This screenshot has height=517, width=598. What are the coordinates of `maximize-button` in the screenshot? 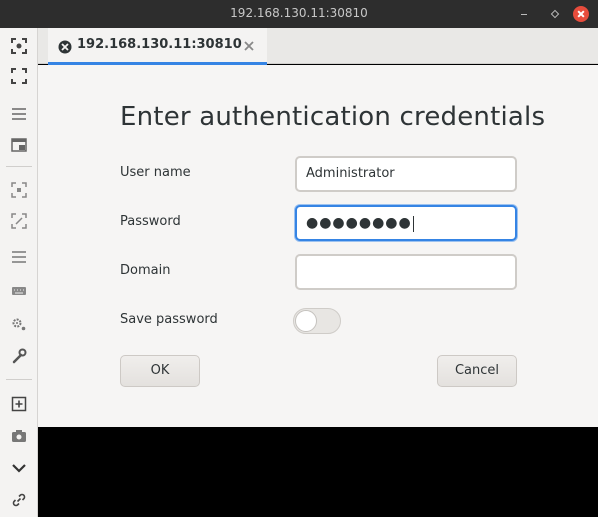 It's located at (554, 14).